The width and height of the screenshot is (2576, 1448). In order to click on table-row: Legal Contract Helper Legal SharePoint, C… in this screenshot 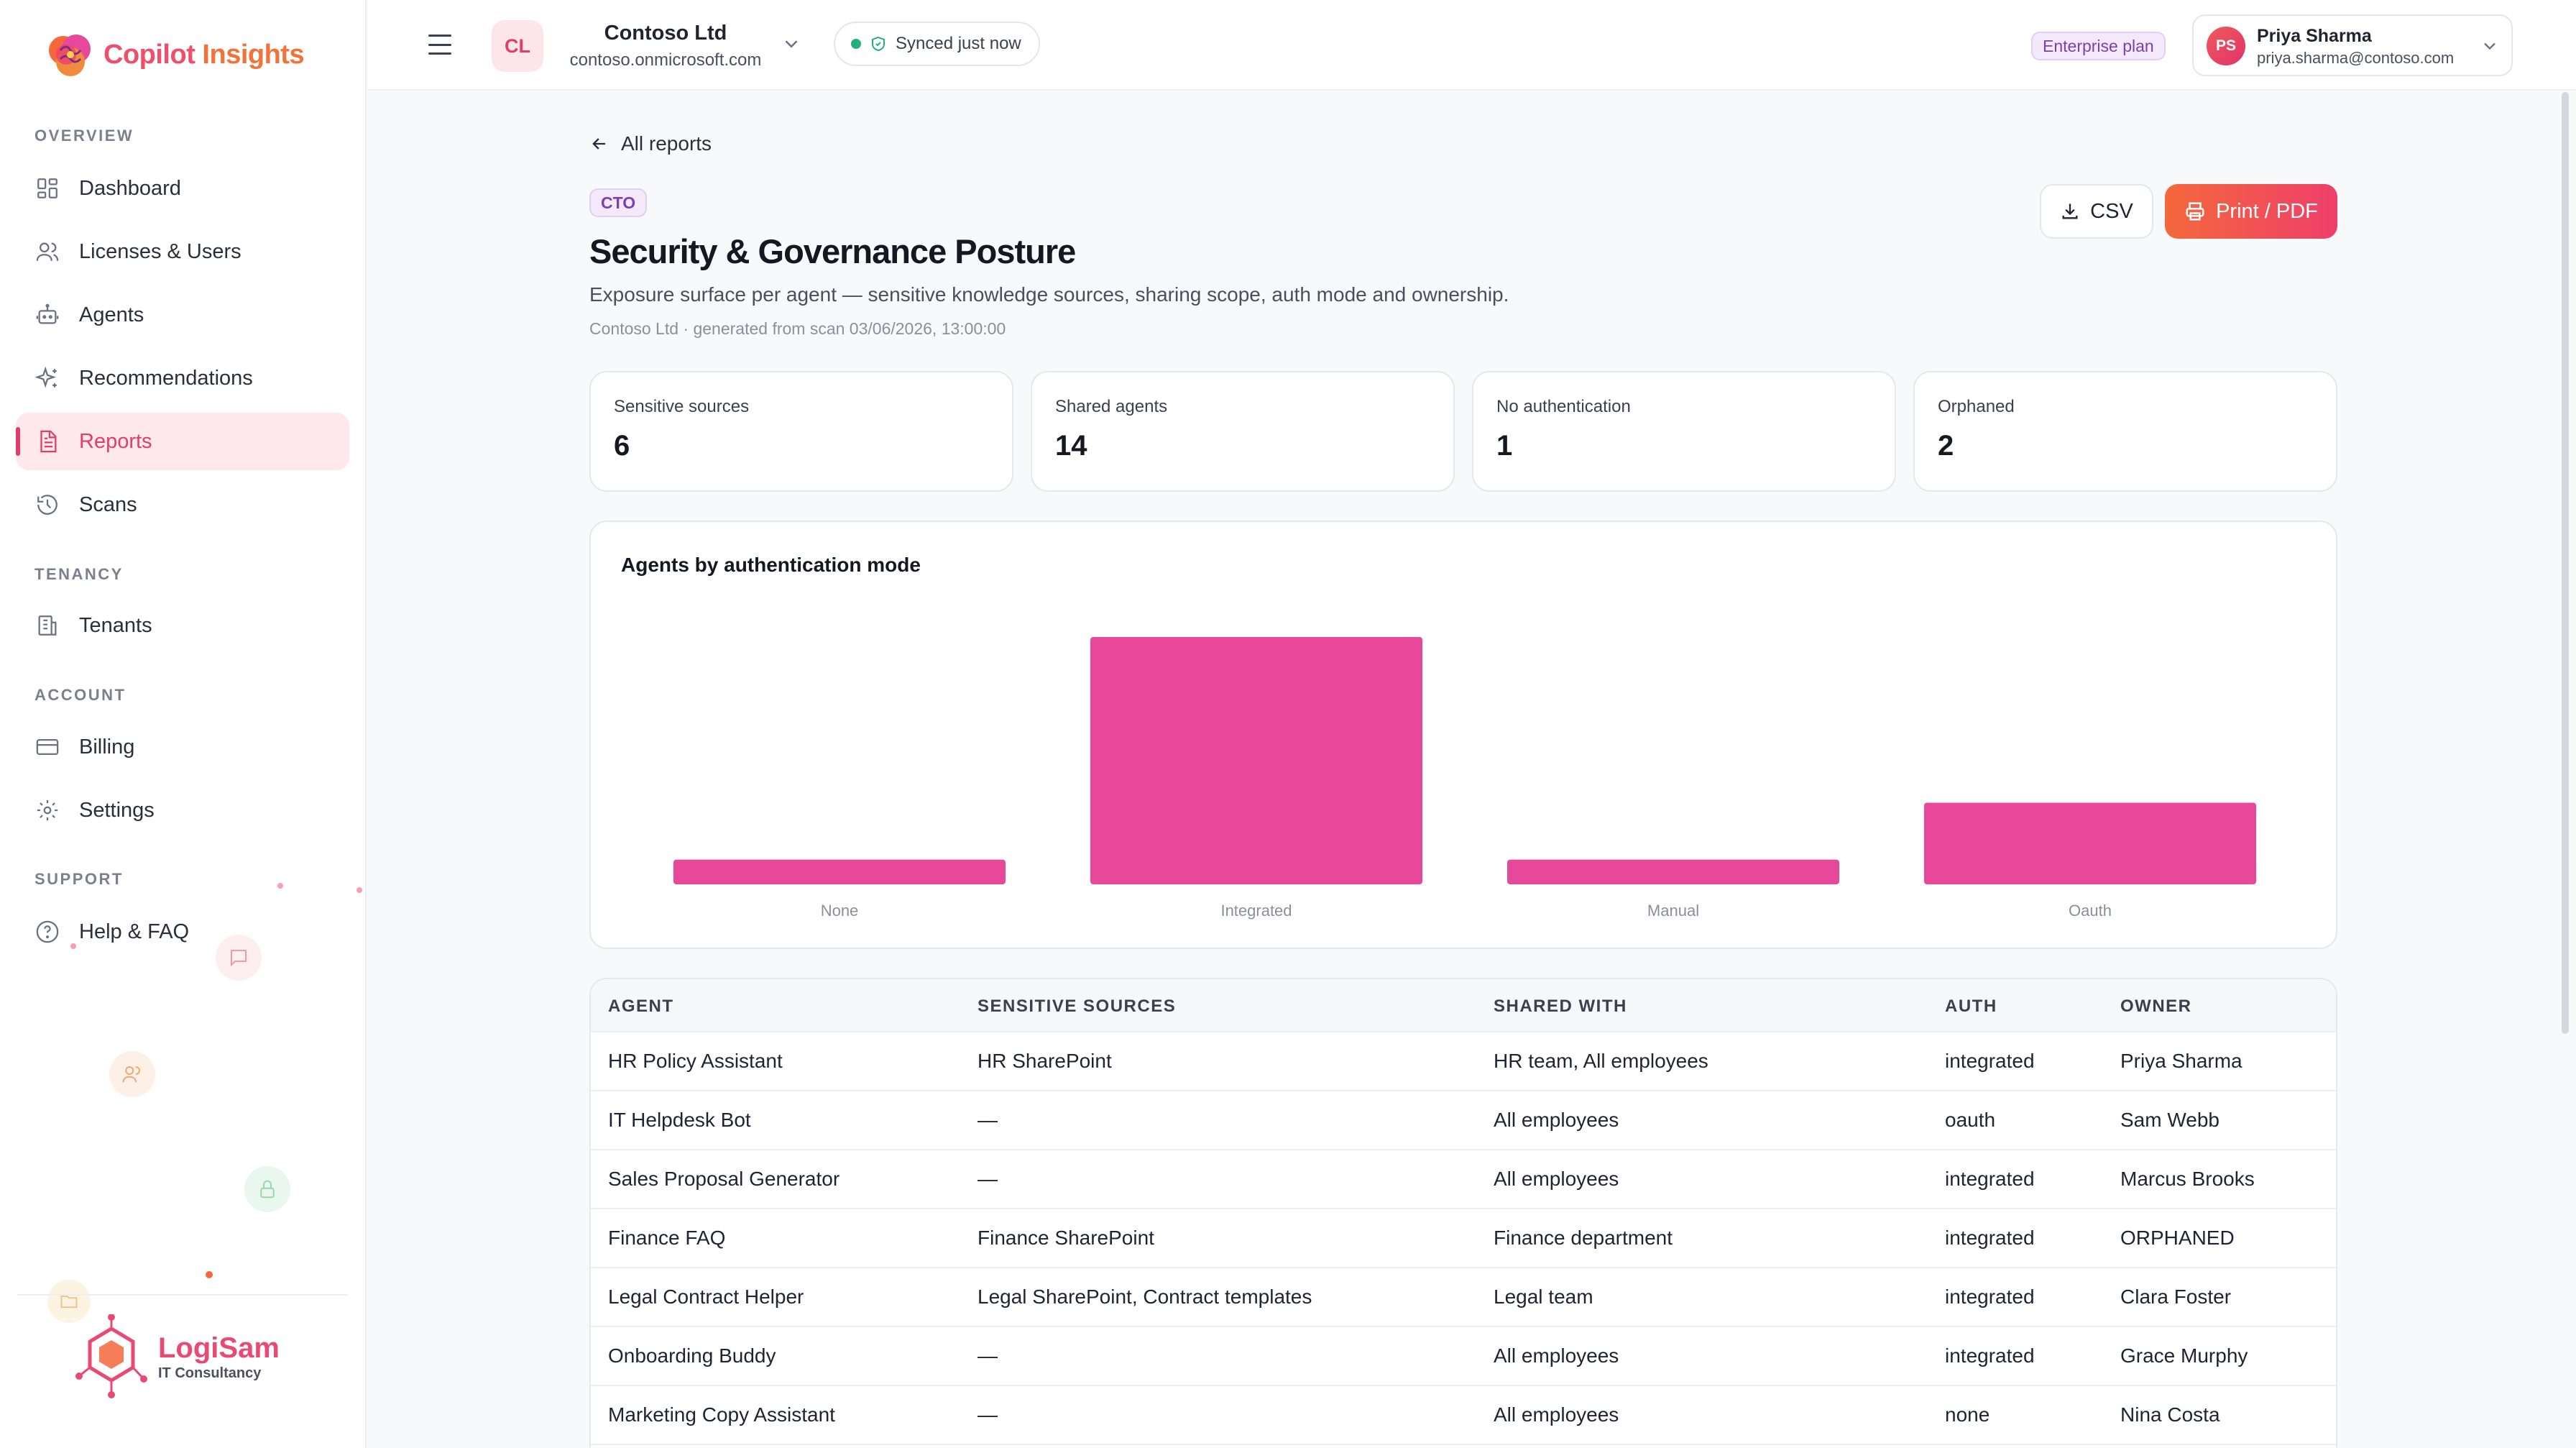, I will do `click(1463, 1297)`.